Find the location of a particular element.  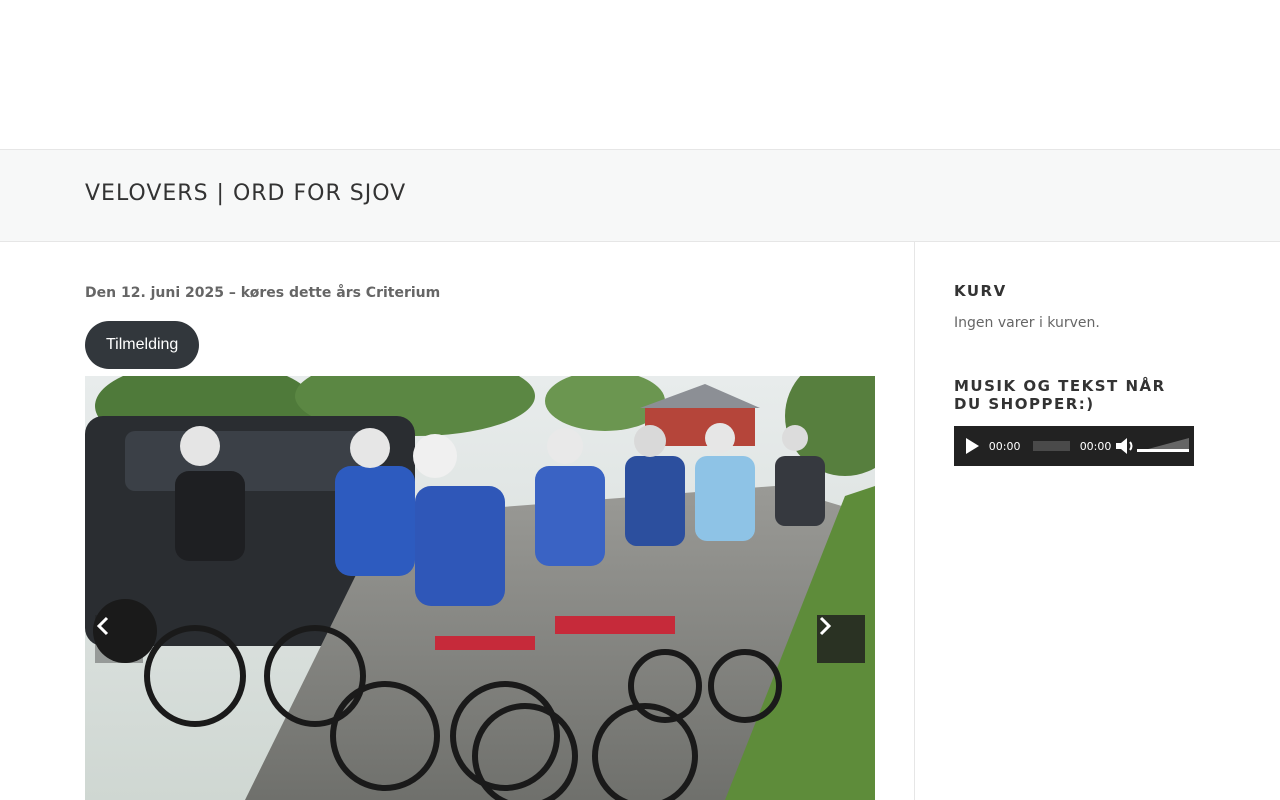

cart-empty-text: Ingen varer i kurven. is located at coordinates (1027, 323).